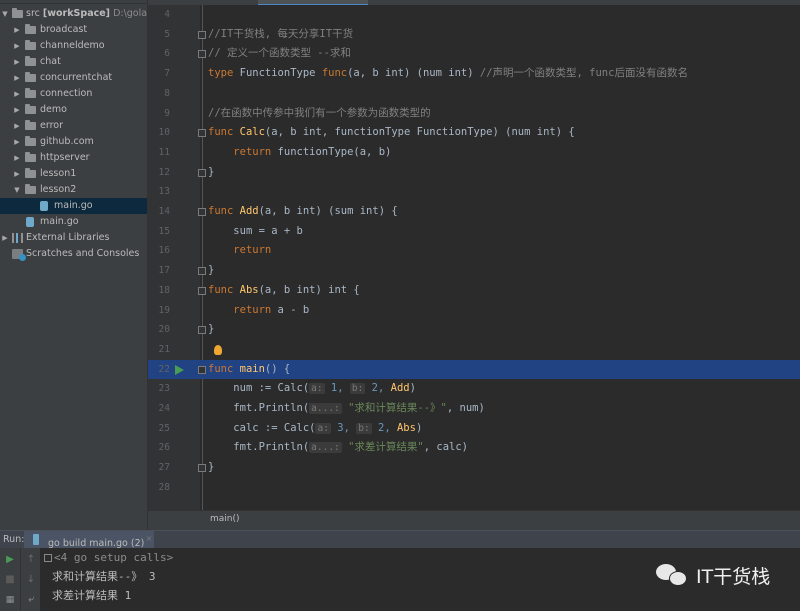 This screenshot has width=800, height=611. I want to click on soft-wrap-icon: ⤶, so click(31, 600).